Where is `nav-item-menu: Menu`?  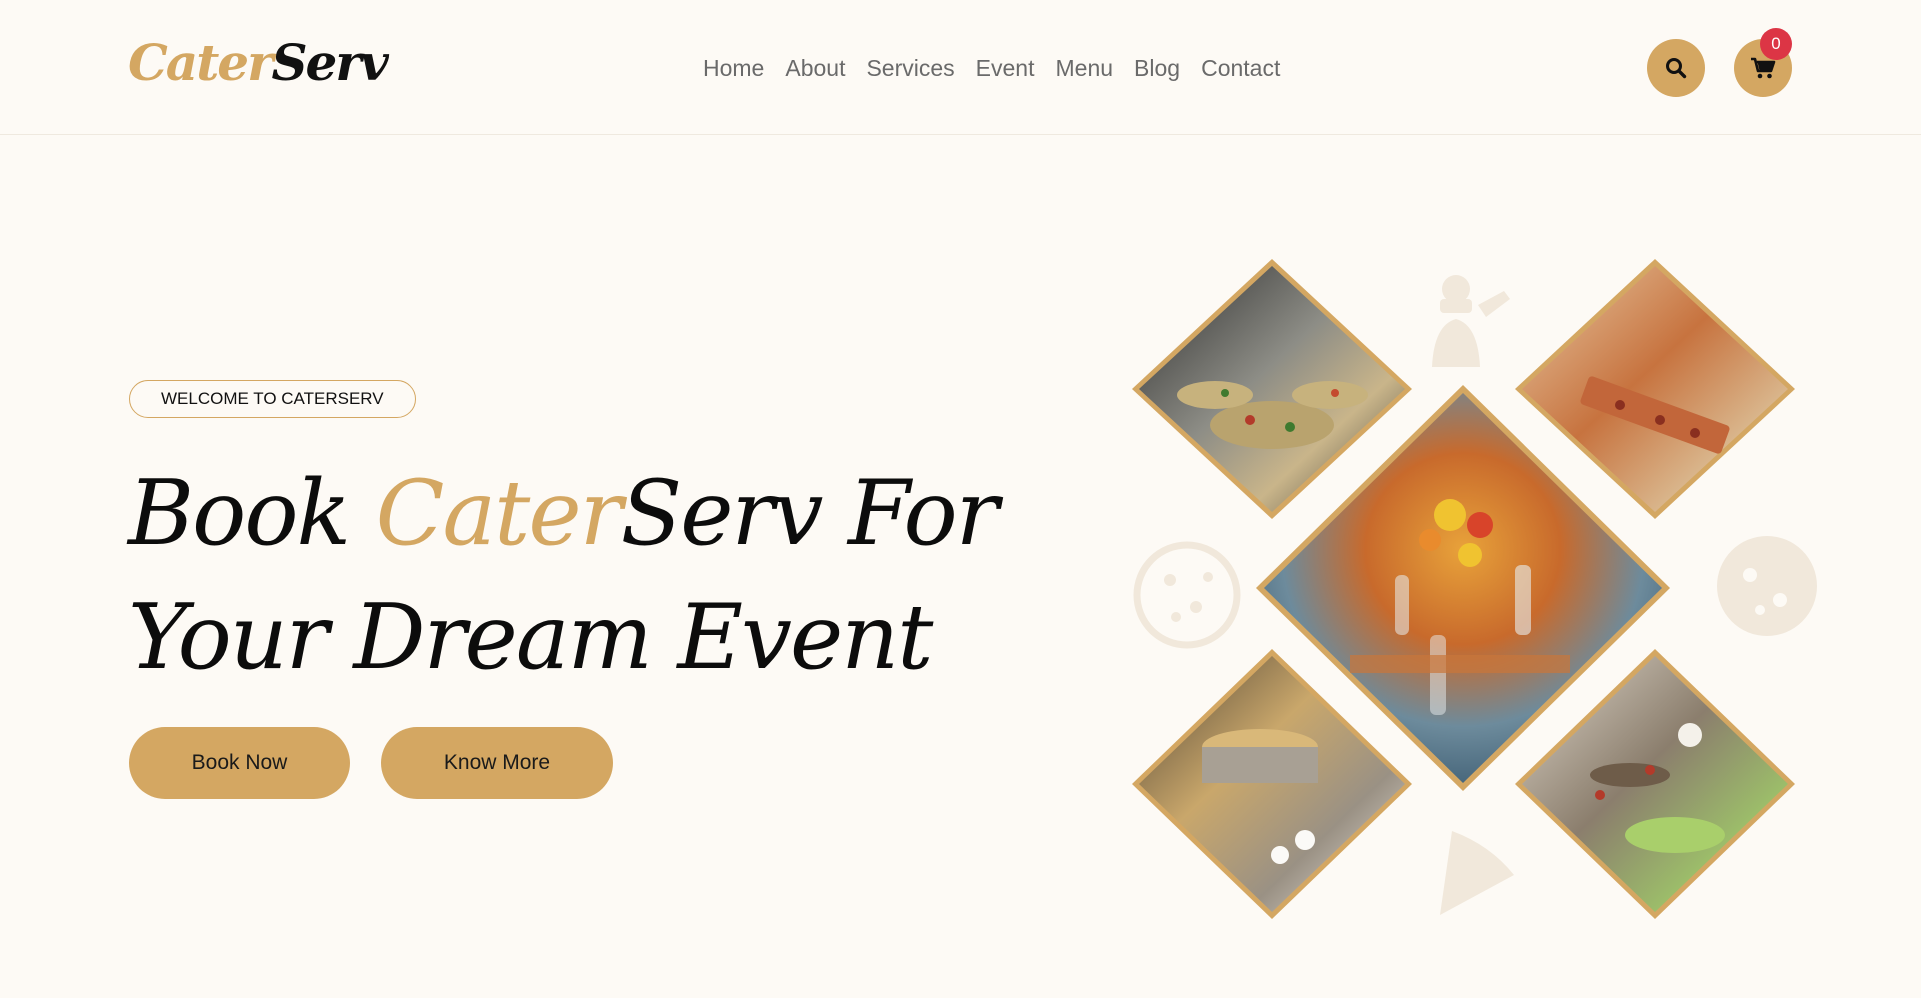 nav-item-menu: Menu is located at coordinates (1085, 68).